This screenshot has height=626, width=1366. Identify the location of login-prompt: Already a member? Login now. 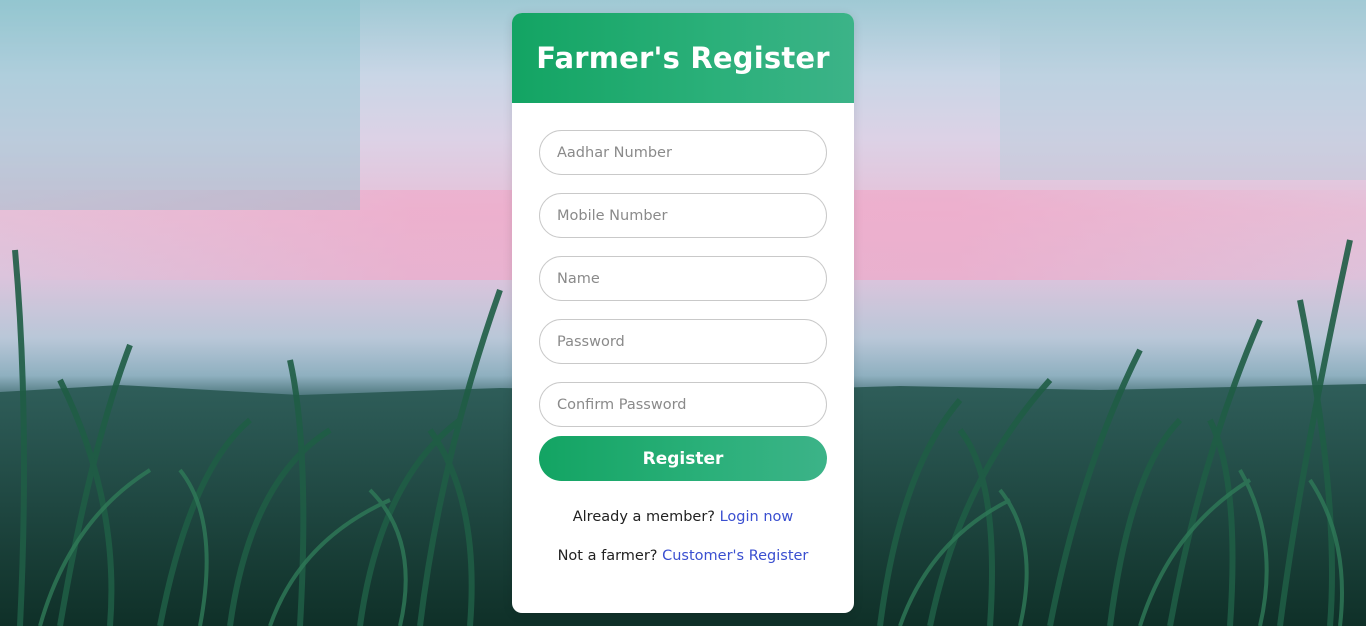
(683, 517).